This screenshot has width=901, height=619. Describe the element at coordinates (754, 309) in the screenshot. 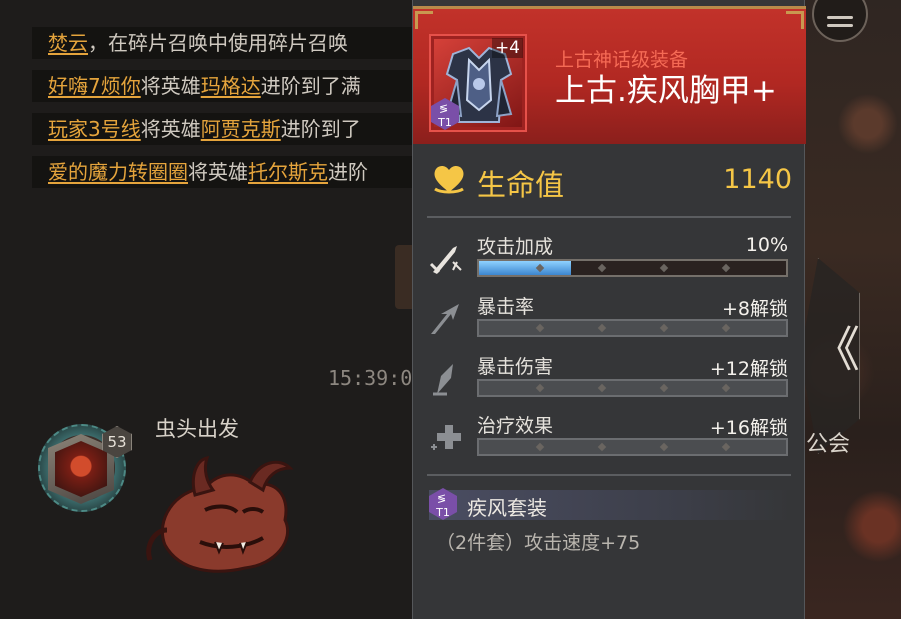

I see `sub-stat-value: +8解锁` at that location.